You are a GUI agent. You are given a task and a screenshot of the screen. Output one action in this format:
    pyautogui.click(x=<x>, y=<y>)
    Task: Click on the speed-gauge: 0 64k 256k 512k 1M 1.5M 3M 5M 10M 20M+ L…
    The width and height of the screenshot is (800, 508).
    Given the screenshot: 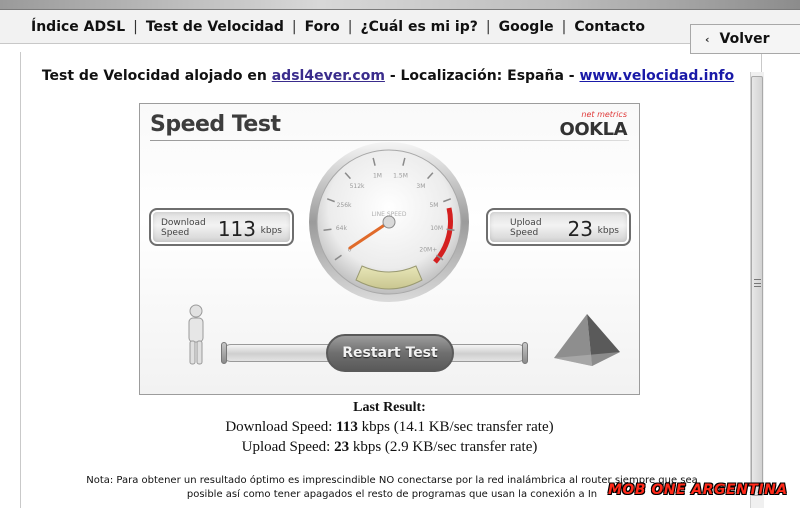 What is the action you would take?
    pyautogui.click(x=389, y=222)
    